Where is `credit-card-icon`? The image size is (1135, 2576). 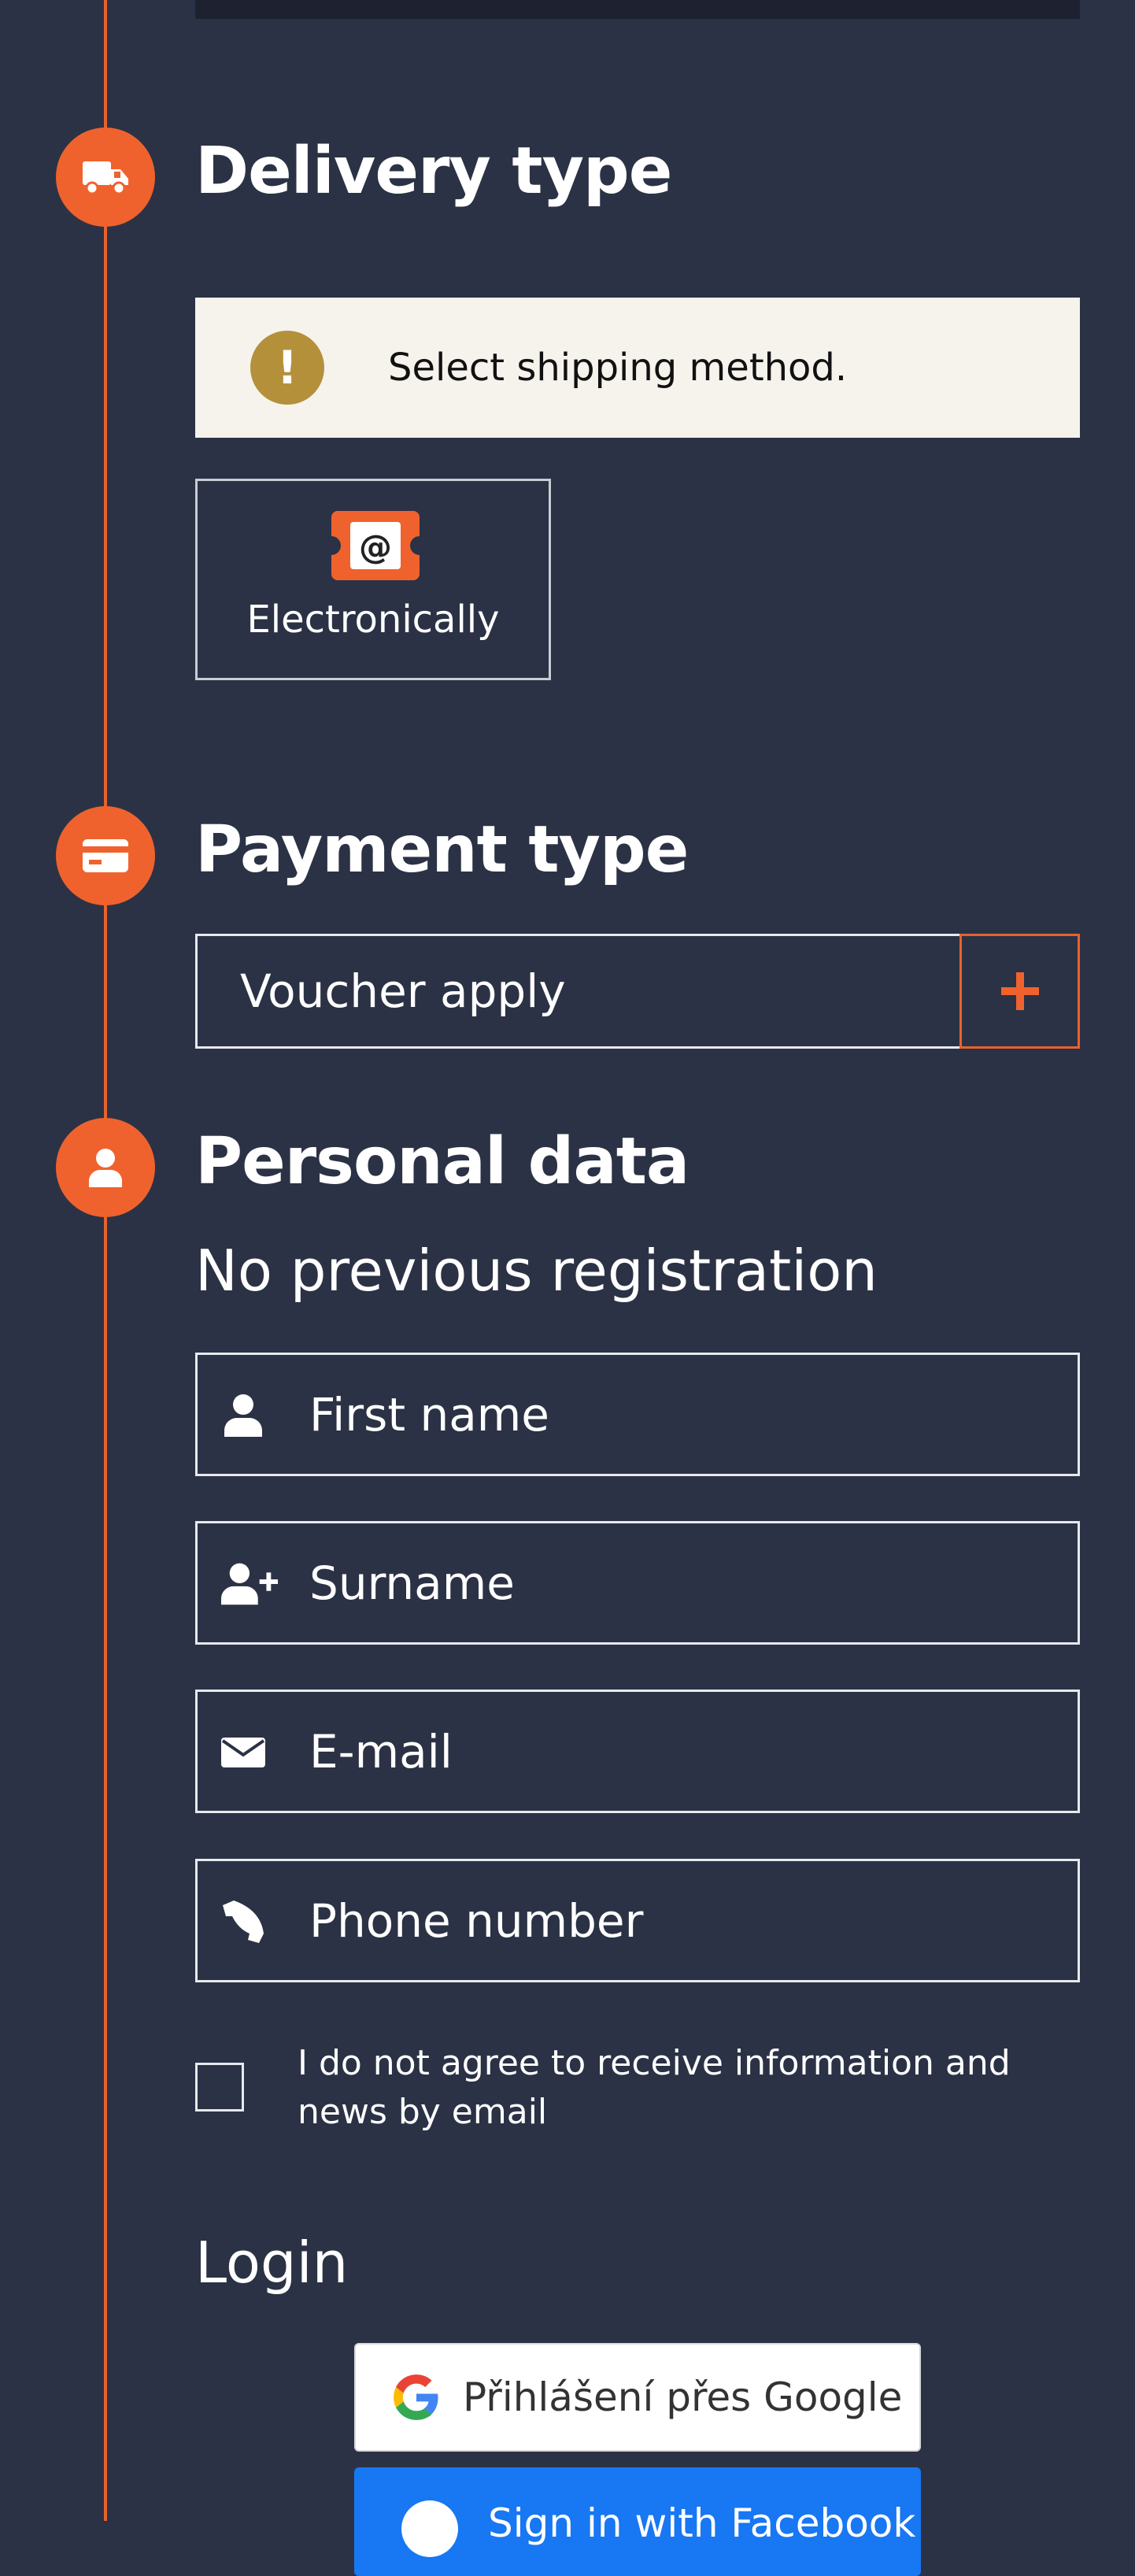
credit-card-icon is located at coordinates (106, 855).